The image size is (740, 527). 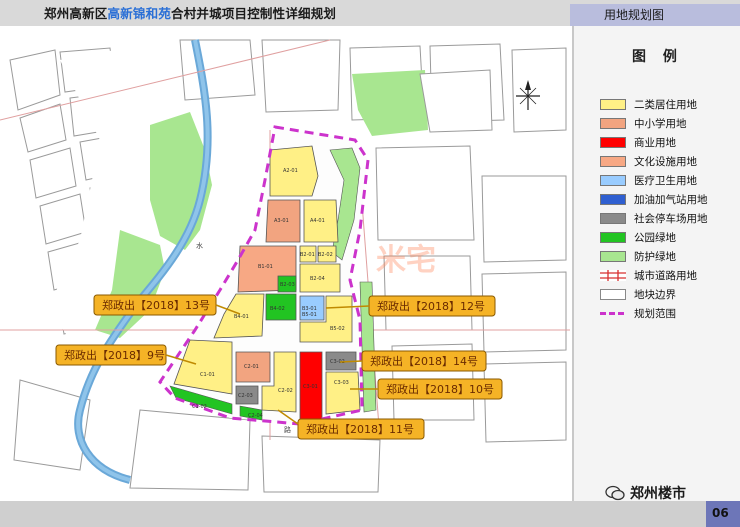 What do you see at coordinates (156, 305) in the screenshot?
I see `callout-text: 郑政出【2018】13号` at bounding box center [156, 305].